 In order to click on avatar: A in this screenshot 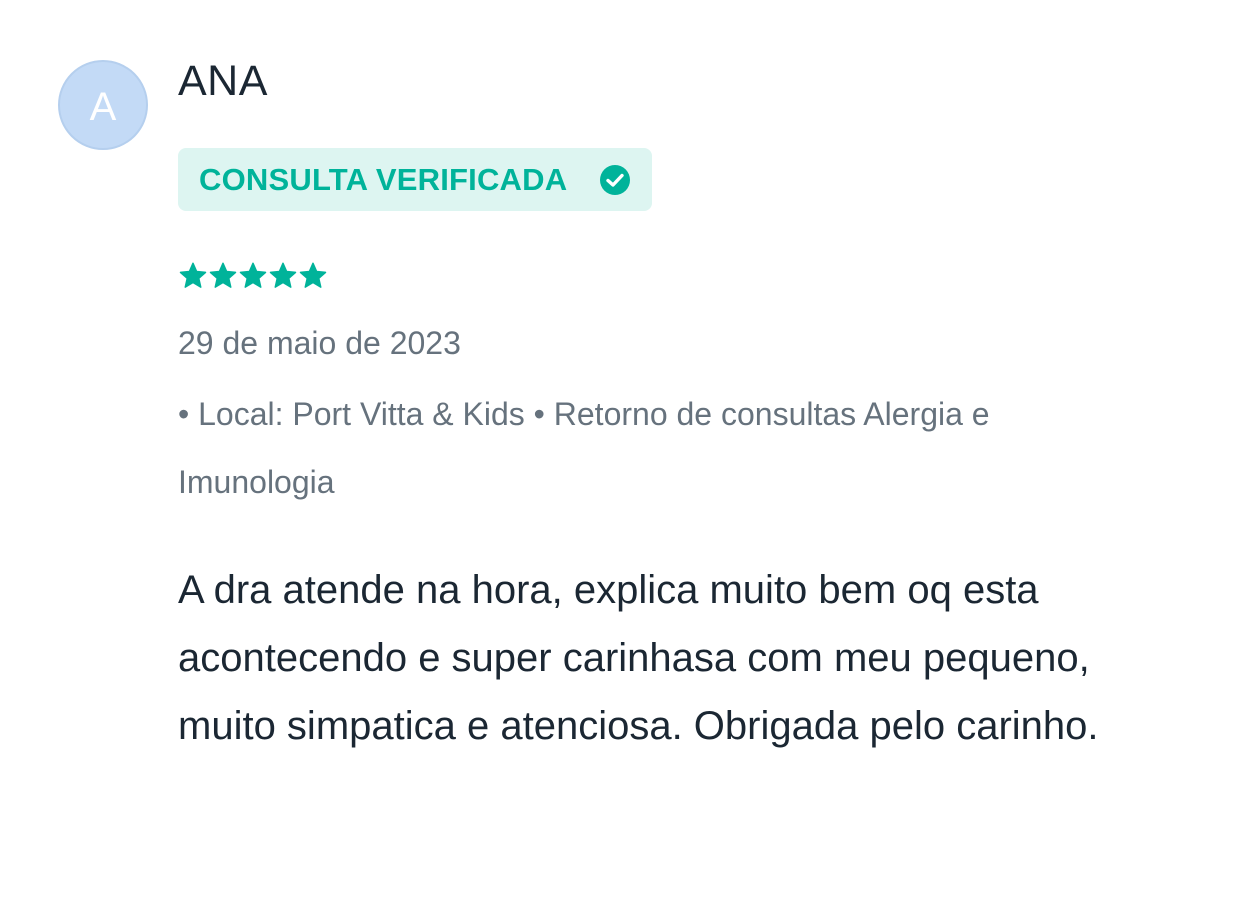, I will do `click(103, 105)`.